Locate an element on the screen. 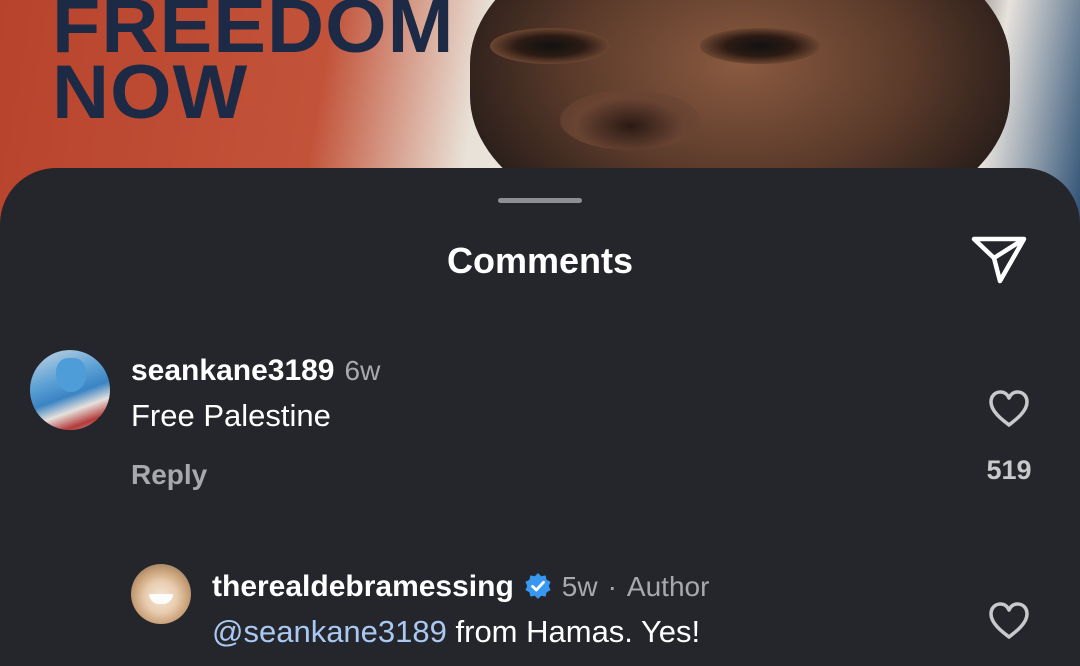  comment-username: therealdebramessing is located at coordinates (363, 587).